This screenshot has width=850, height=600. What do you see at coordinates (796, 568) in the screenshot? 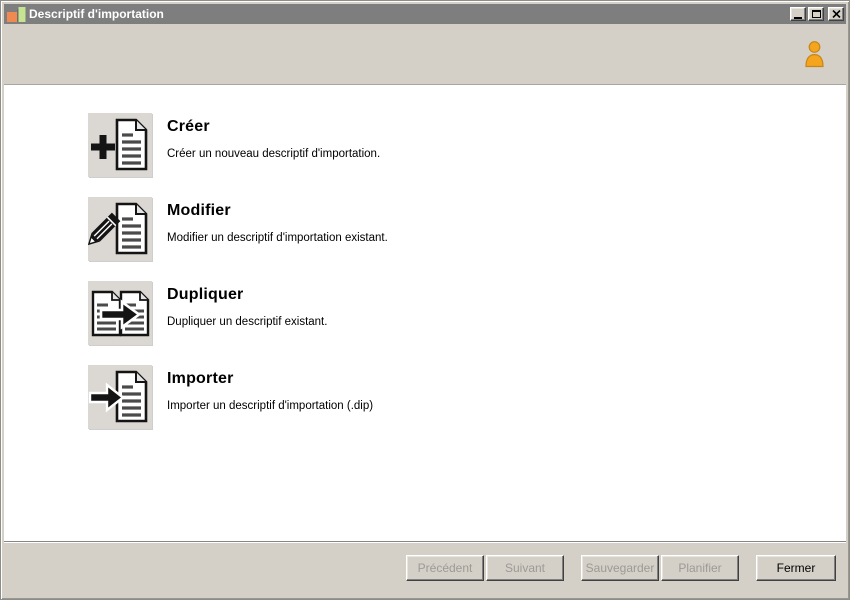
I see `close-dialog-button: Fermer` at bounding box center [796, 568].